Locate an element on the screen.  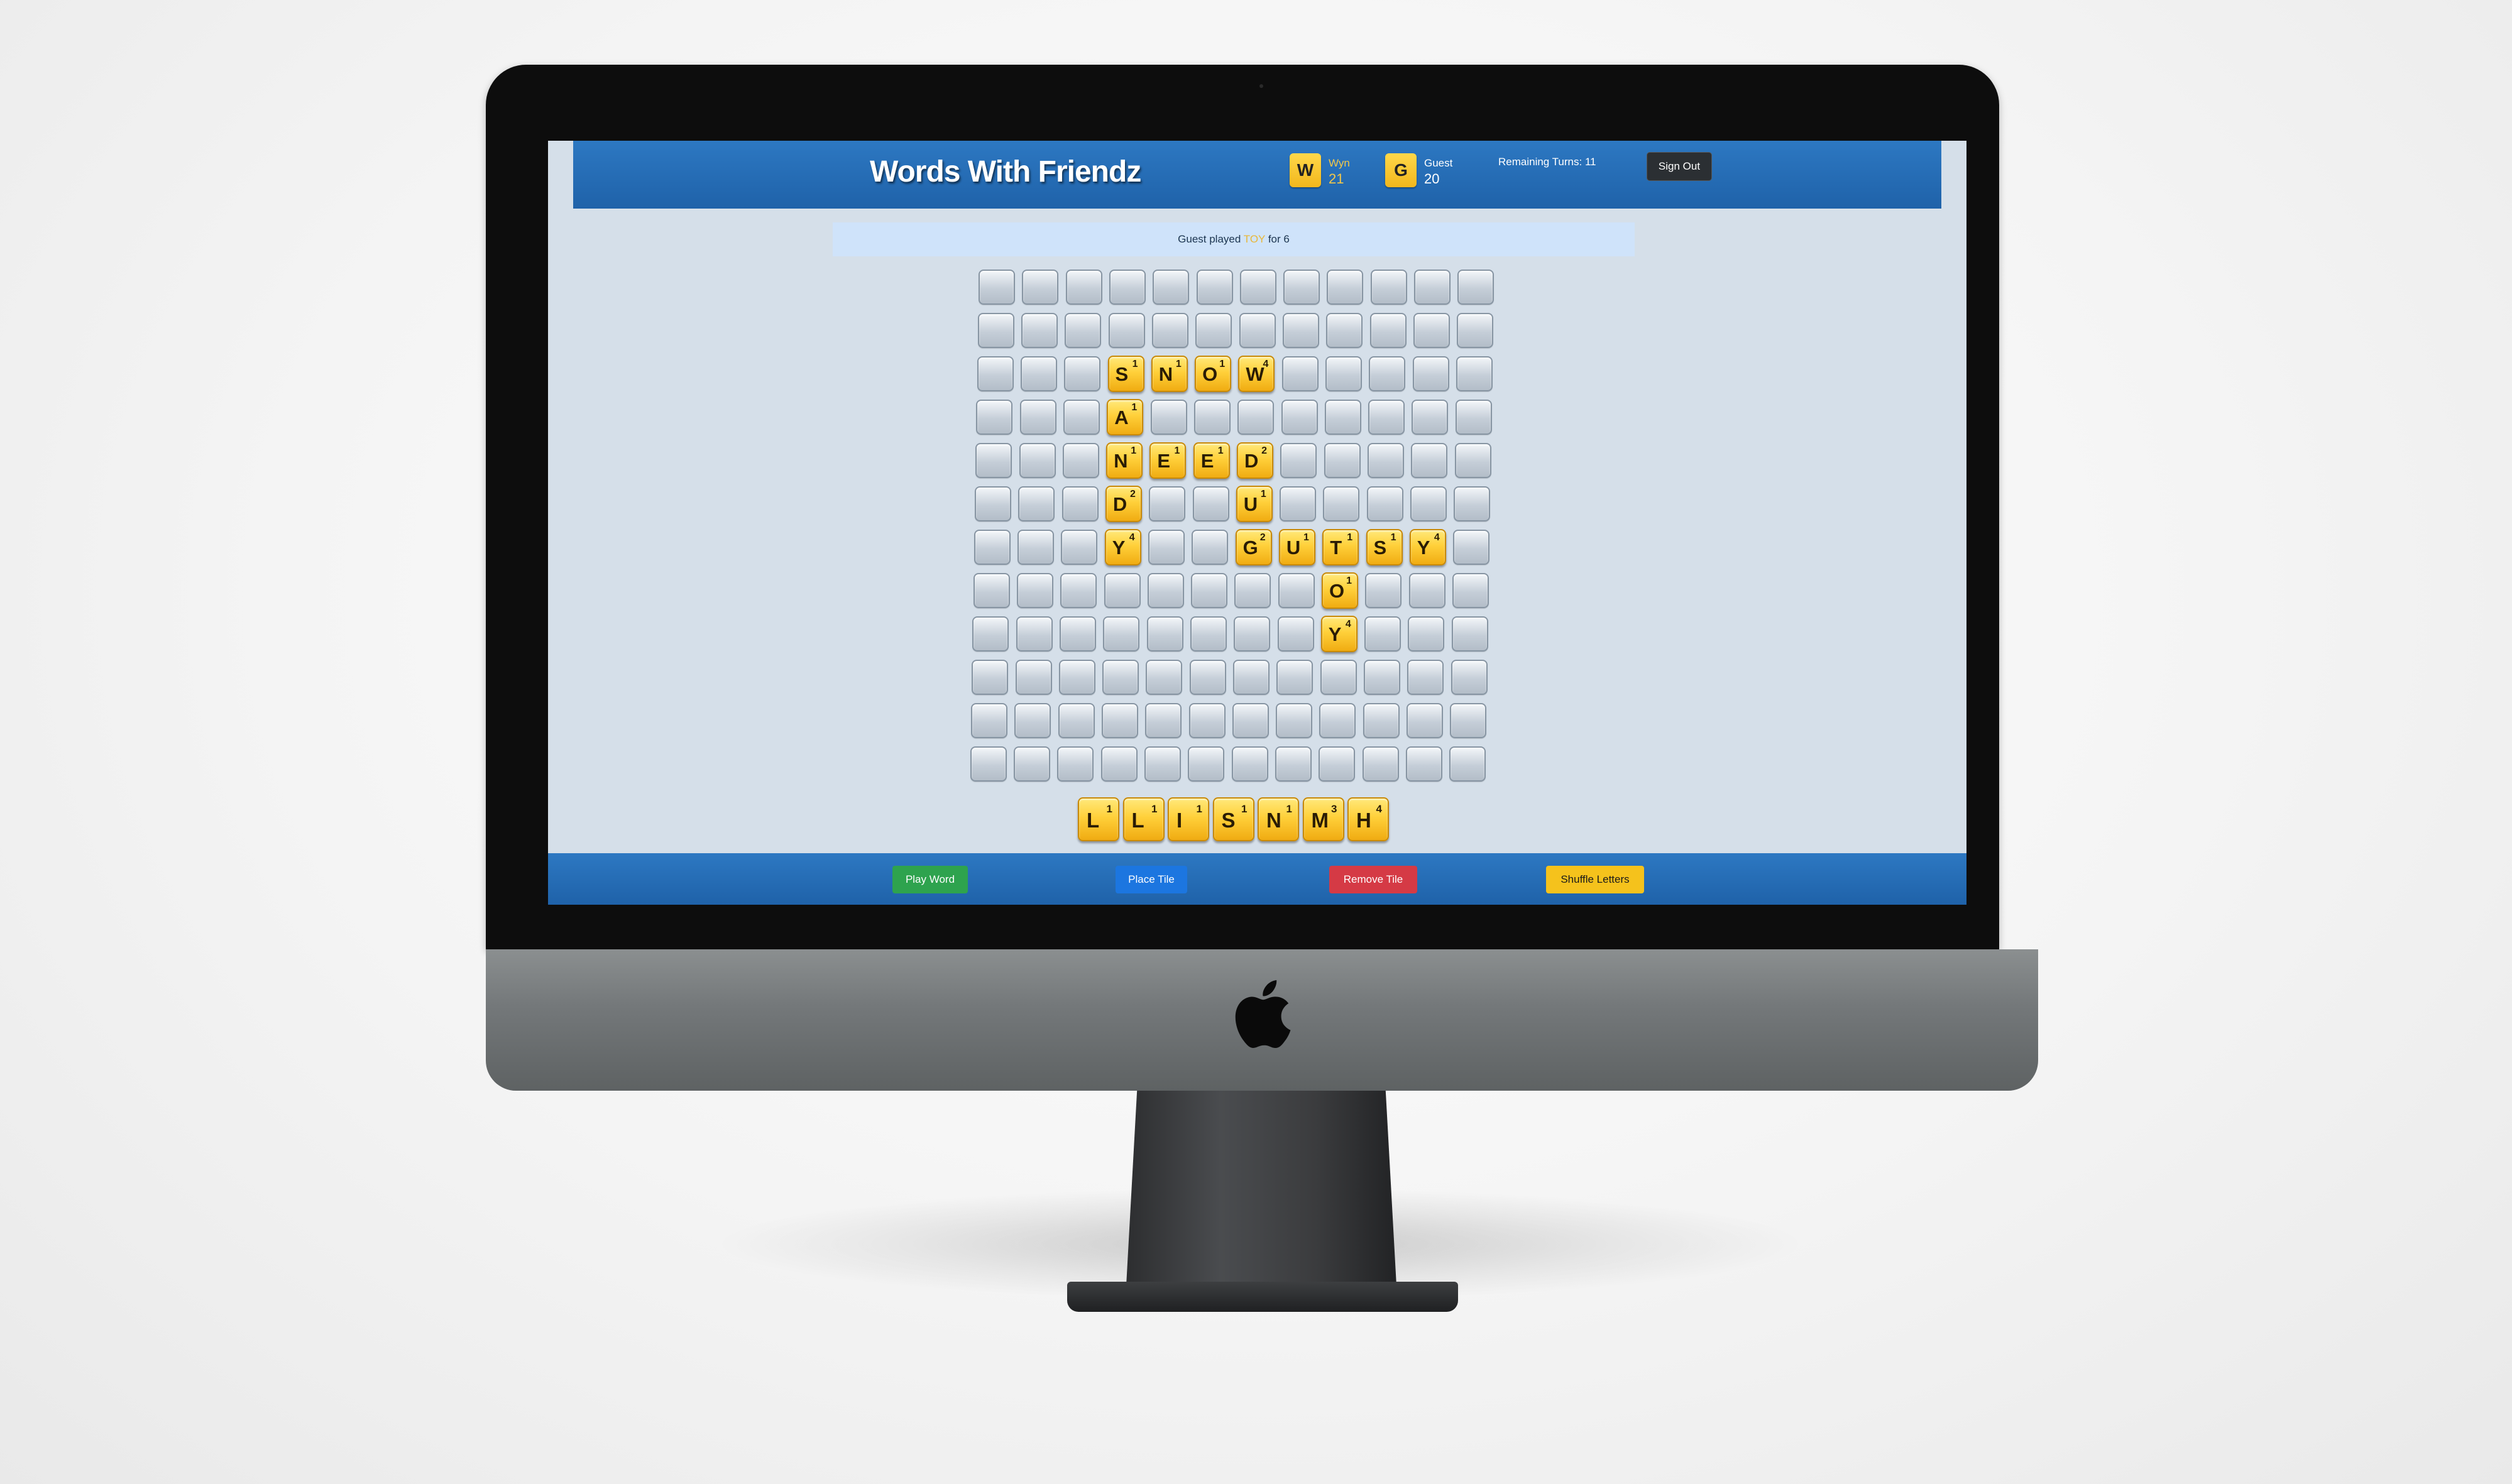
rack-tile: I1 is located at coordinates (1189, 819).